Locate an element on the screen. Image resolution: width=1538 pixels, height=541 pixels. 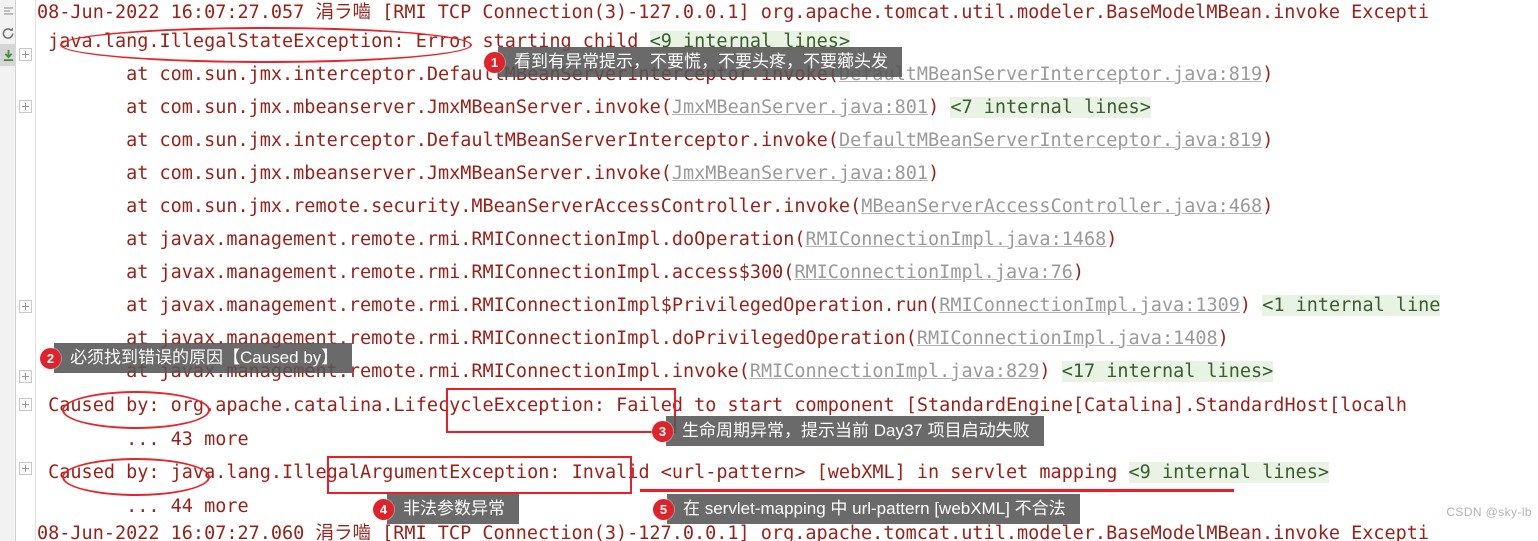
stacktrace-link: RMIConnectionImpl.java:1408 is located at coordinates (1067, 338).